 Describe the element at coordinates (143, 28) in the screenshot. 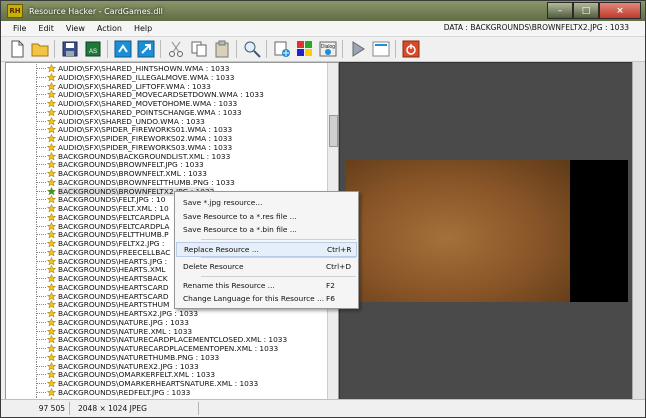

I see `menu-help: Help` at that location.